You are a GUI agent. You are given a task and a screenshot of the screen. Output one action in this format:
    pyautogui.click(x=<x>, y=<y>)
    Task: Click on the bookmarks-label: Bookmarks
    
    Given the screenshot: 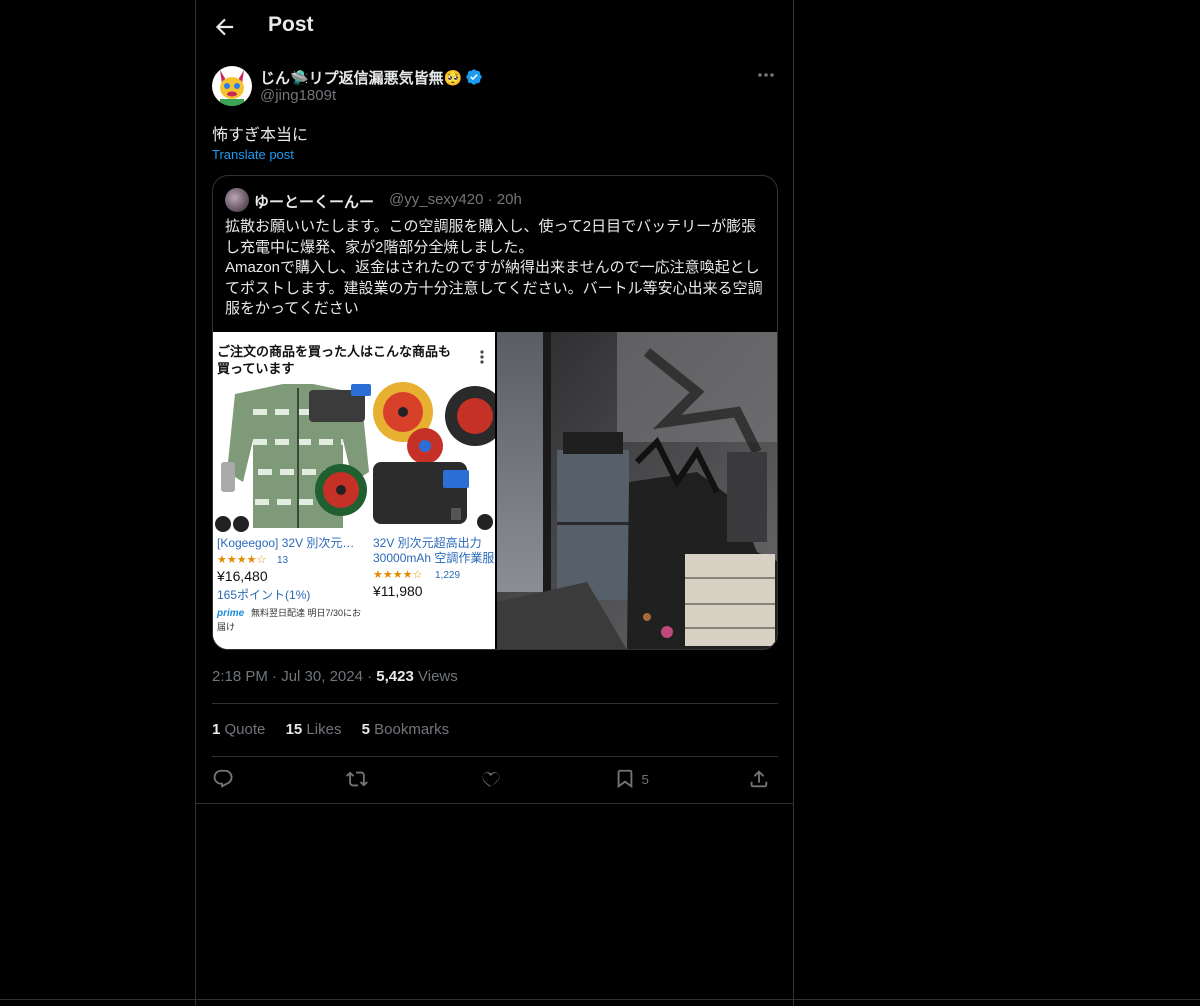 What is the action you would take?
    pyautogui.click(x=412, y=729)
    